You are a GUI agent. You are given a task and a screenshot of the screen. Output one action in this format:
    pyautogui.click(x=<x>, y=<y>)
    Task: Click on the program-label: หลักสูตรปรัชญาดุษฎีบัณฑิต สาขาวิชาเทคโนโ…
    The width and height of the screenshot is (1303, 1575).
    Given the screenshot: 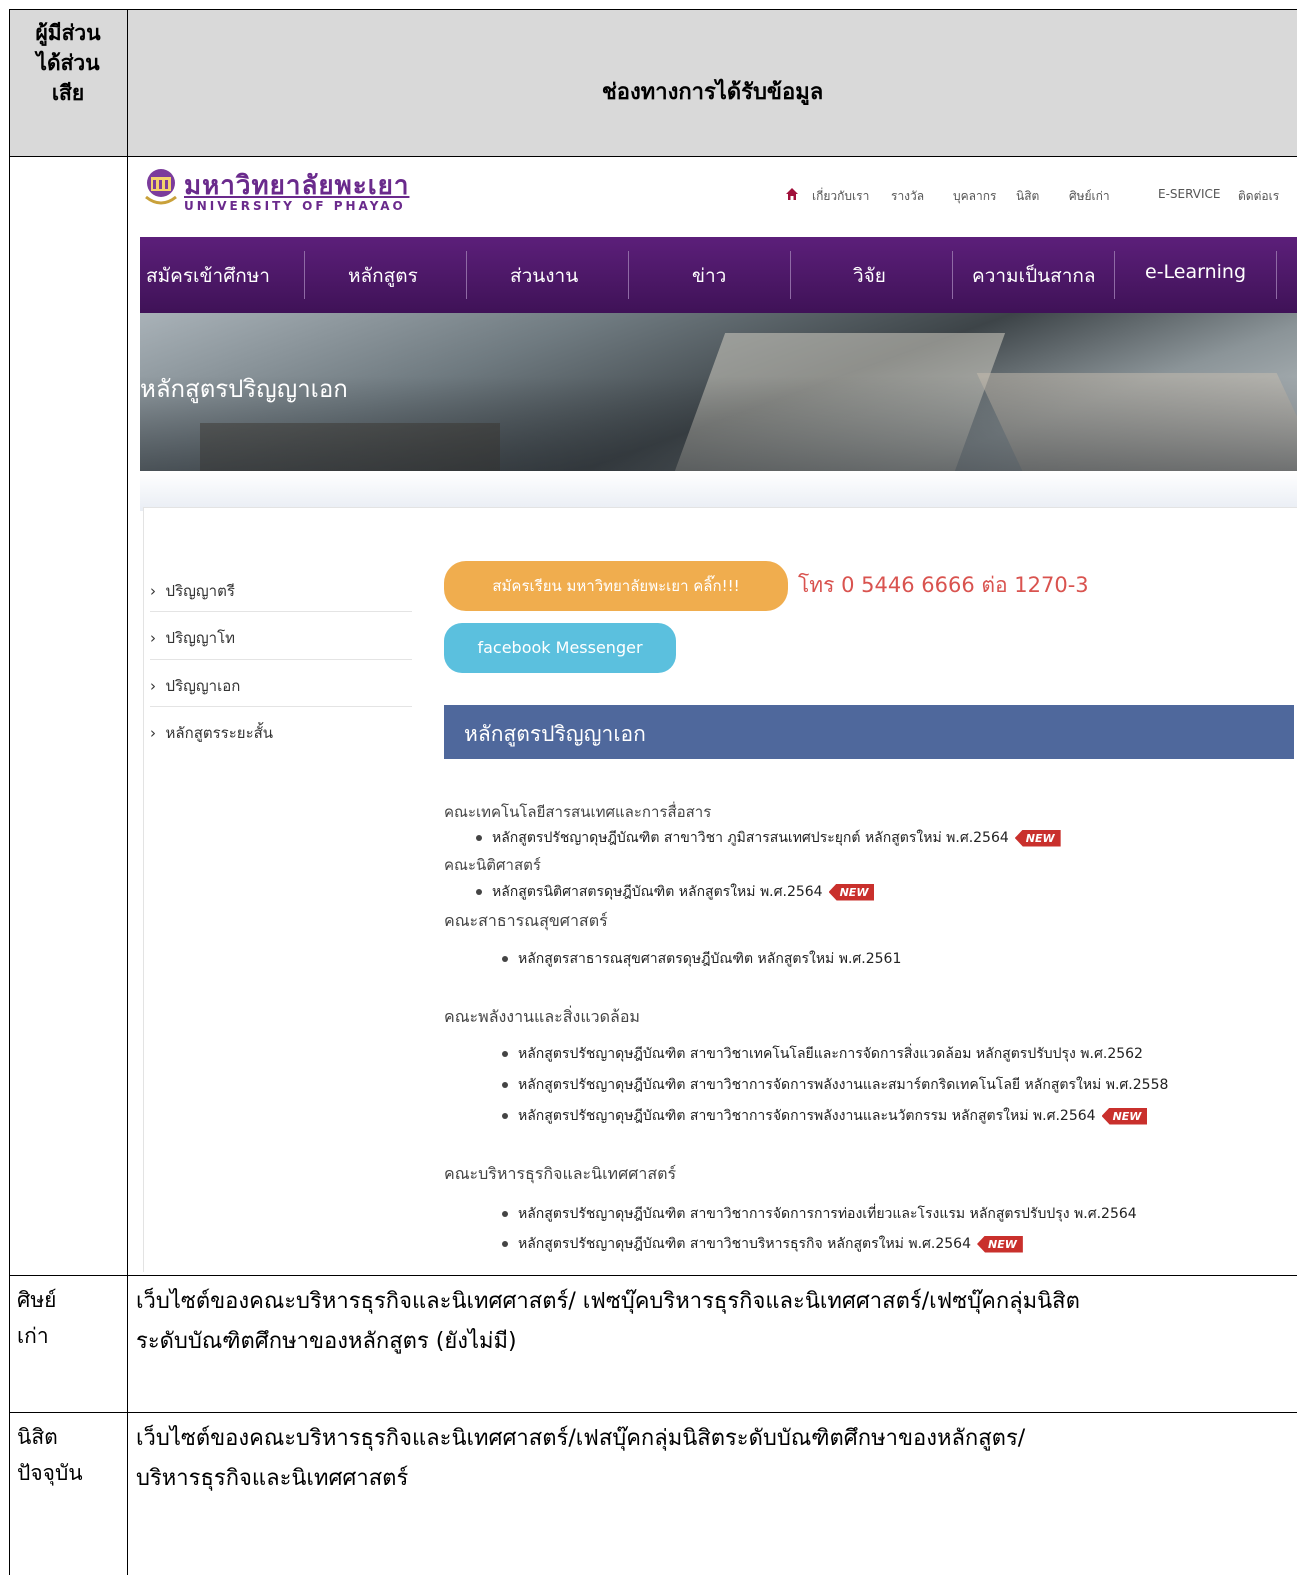 What is the action you would take?
    pyautogui.click(x=830, y=1054)
    